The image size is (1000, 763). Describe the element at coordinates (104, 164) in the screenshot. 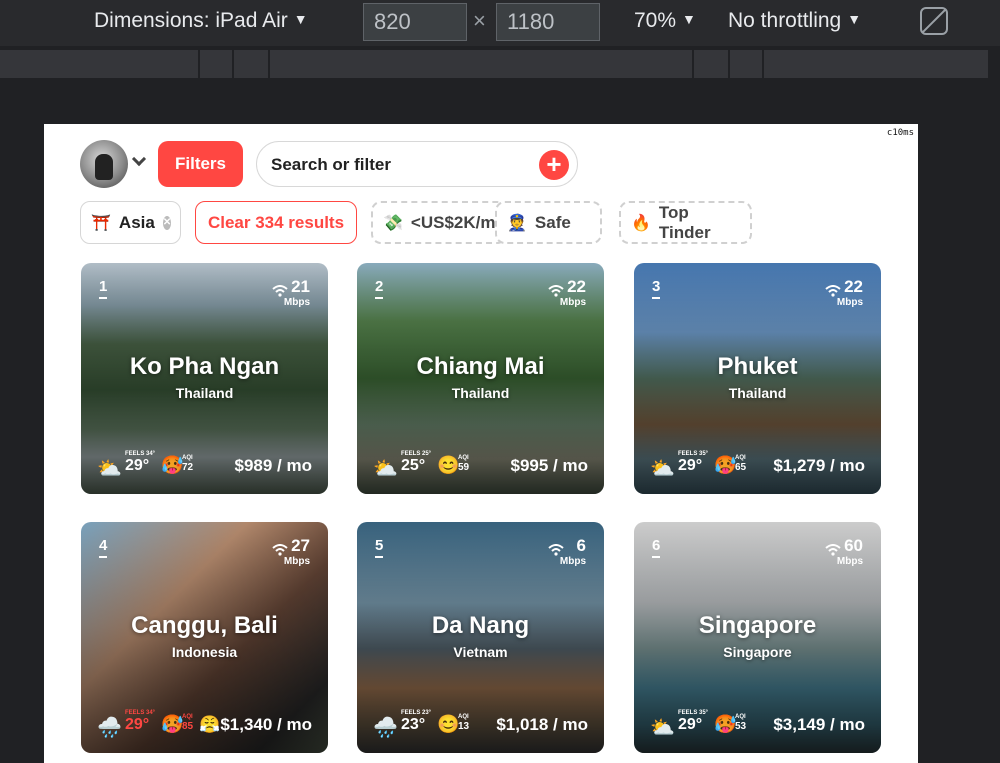

I see `avatar` at that location.